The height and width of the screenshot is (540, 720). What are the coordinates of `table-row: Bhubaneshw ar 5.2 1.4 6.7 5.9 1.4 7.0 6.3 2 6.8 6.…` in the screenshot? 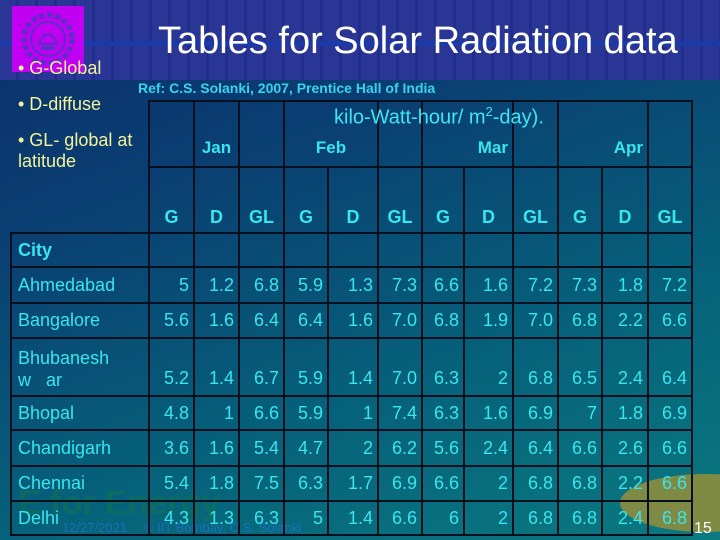 It's located at (351, 367).